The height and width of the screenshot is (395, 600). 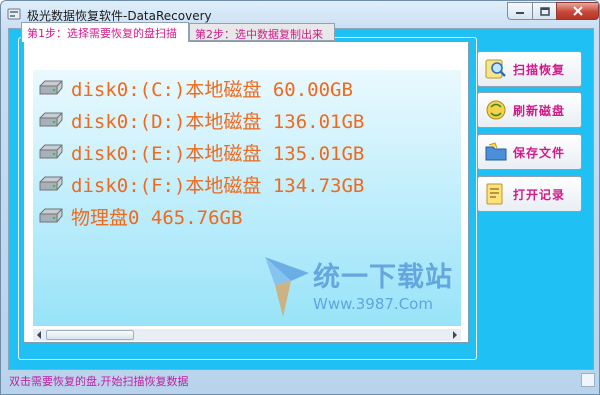 I want to click on refresh-globe-icon, so click(x=496, y=110).